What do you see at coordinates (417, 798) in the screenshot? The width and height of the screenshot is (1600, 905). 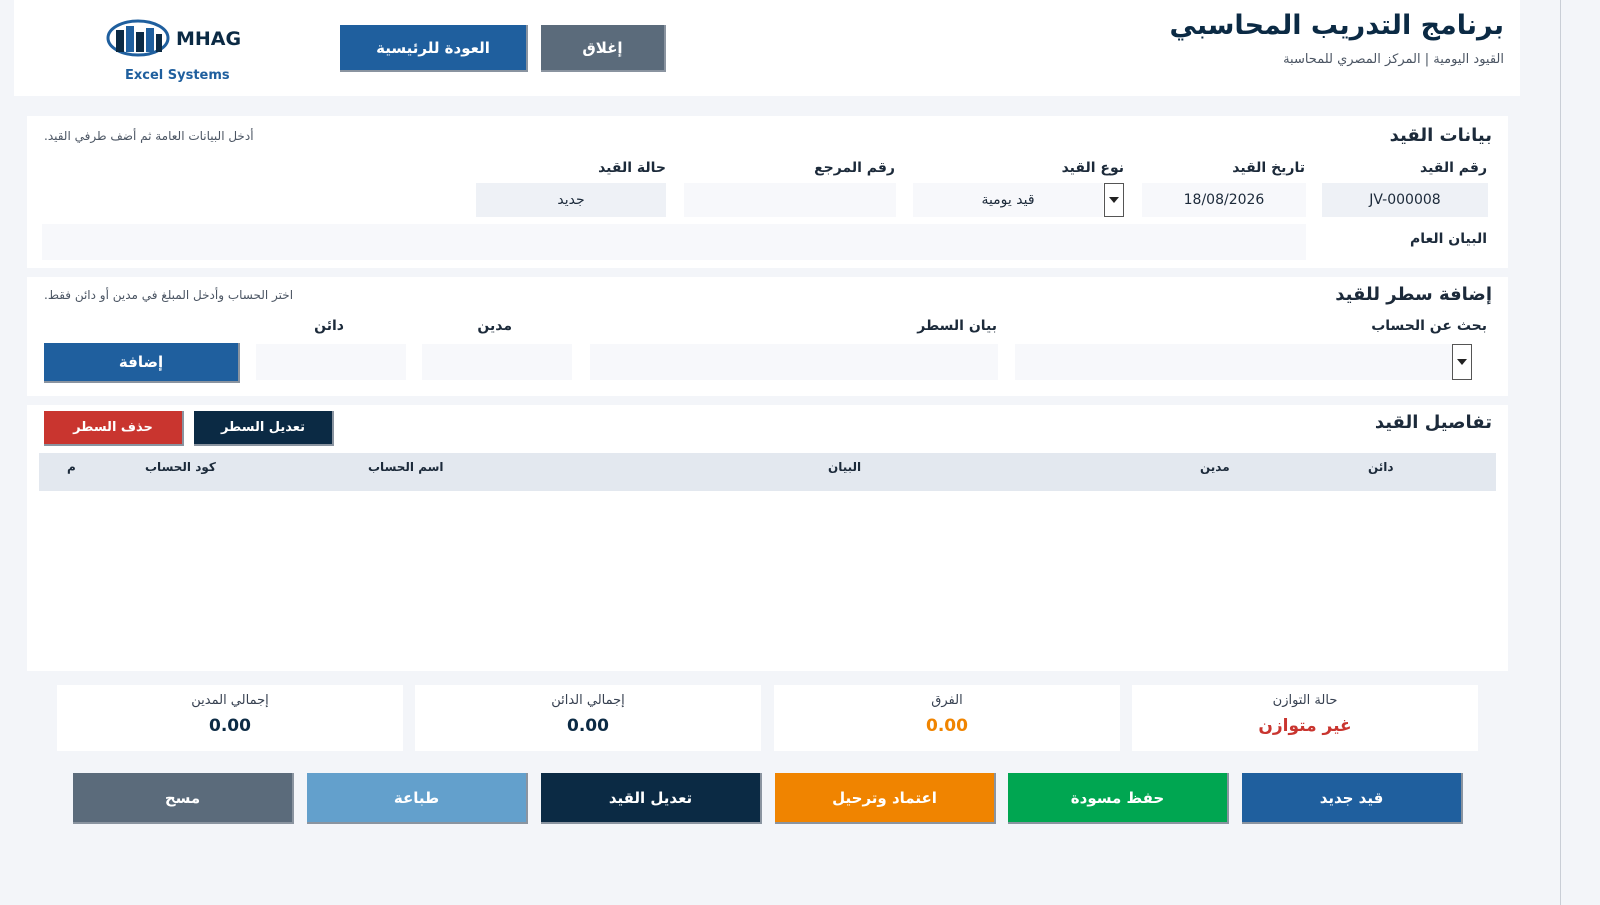 I see `print-button: طباعة` at bounding box center [417, 798].